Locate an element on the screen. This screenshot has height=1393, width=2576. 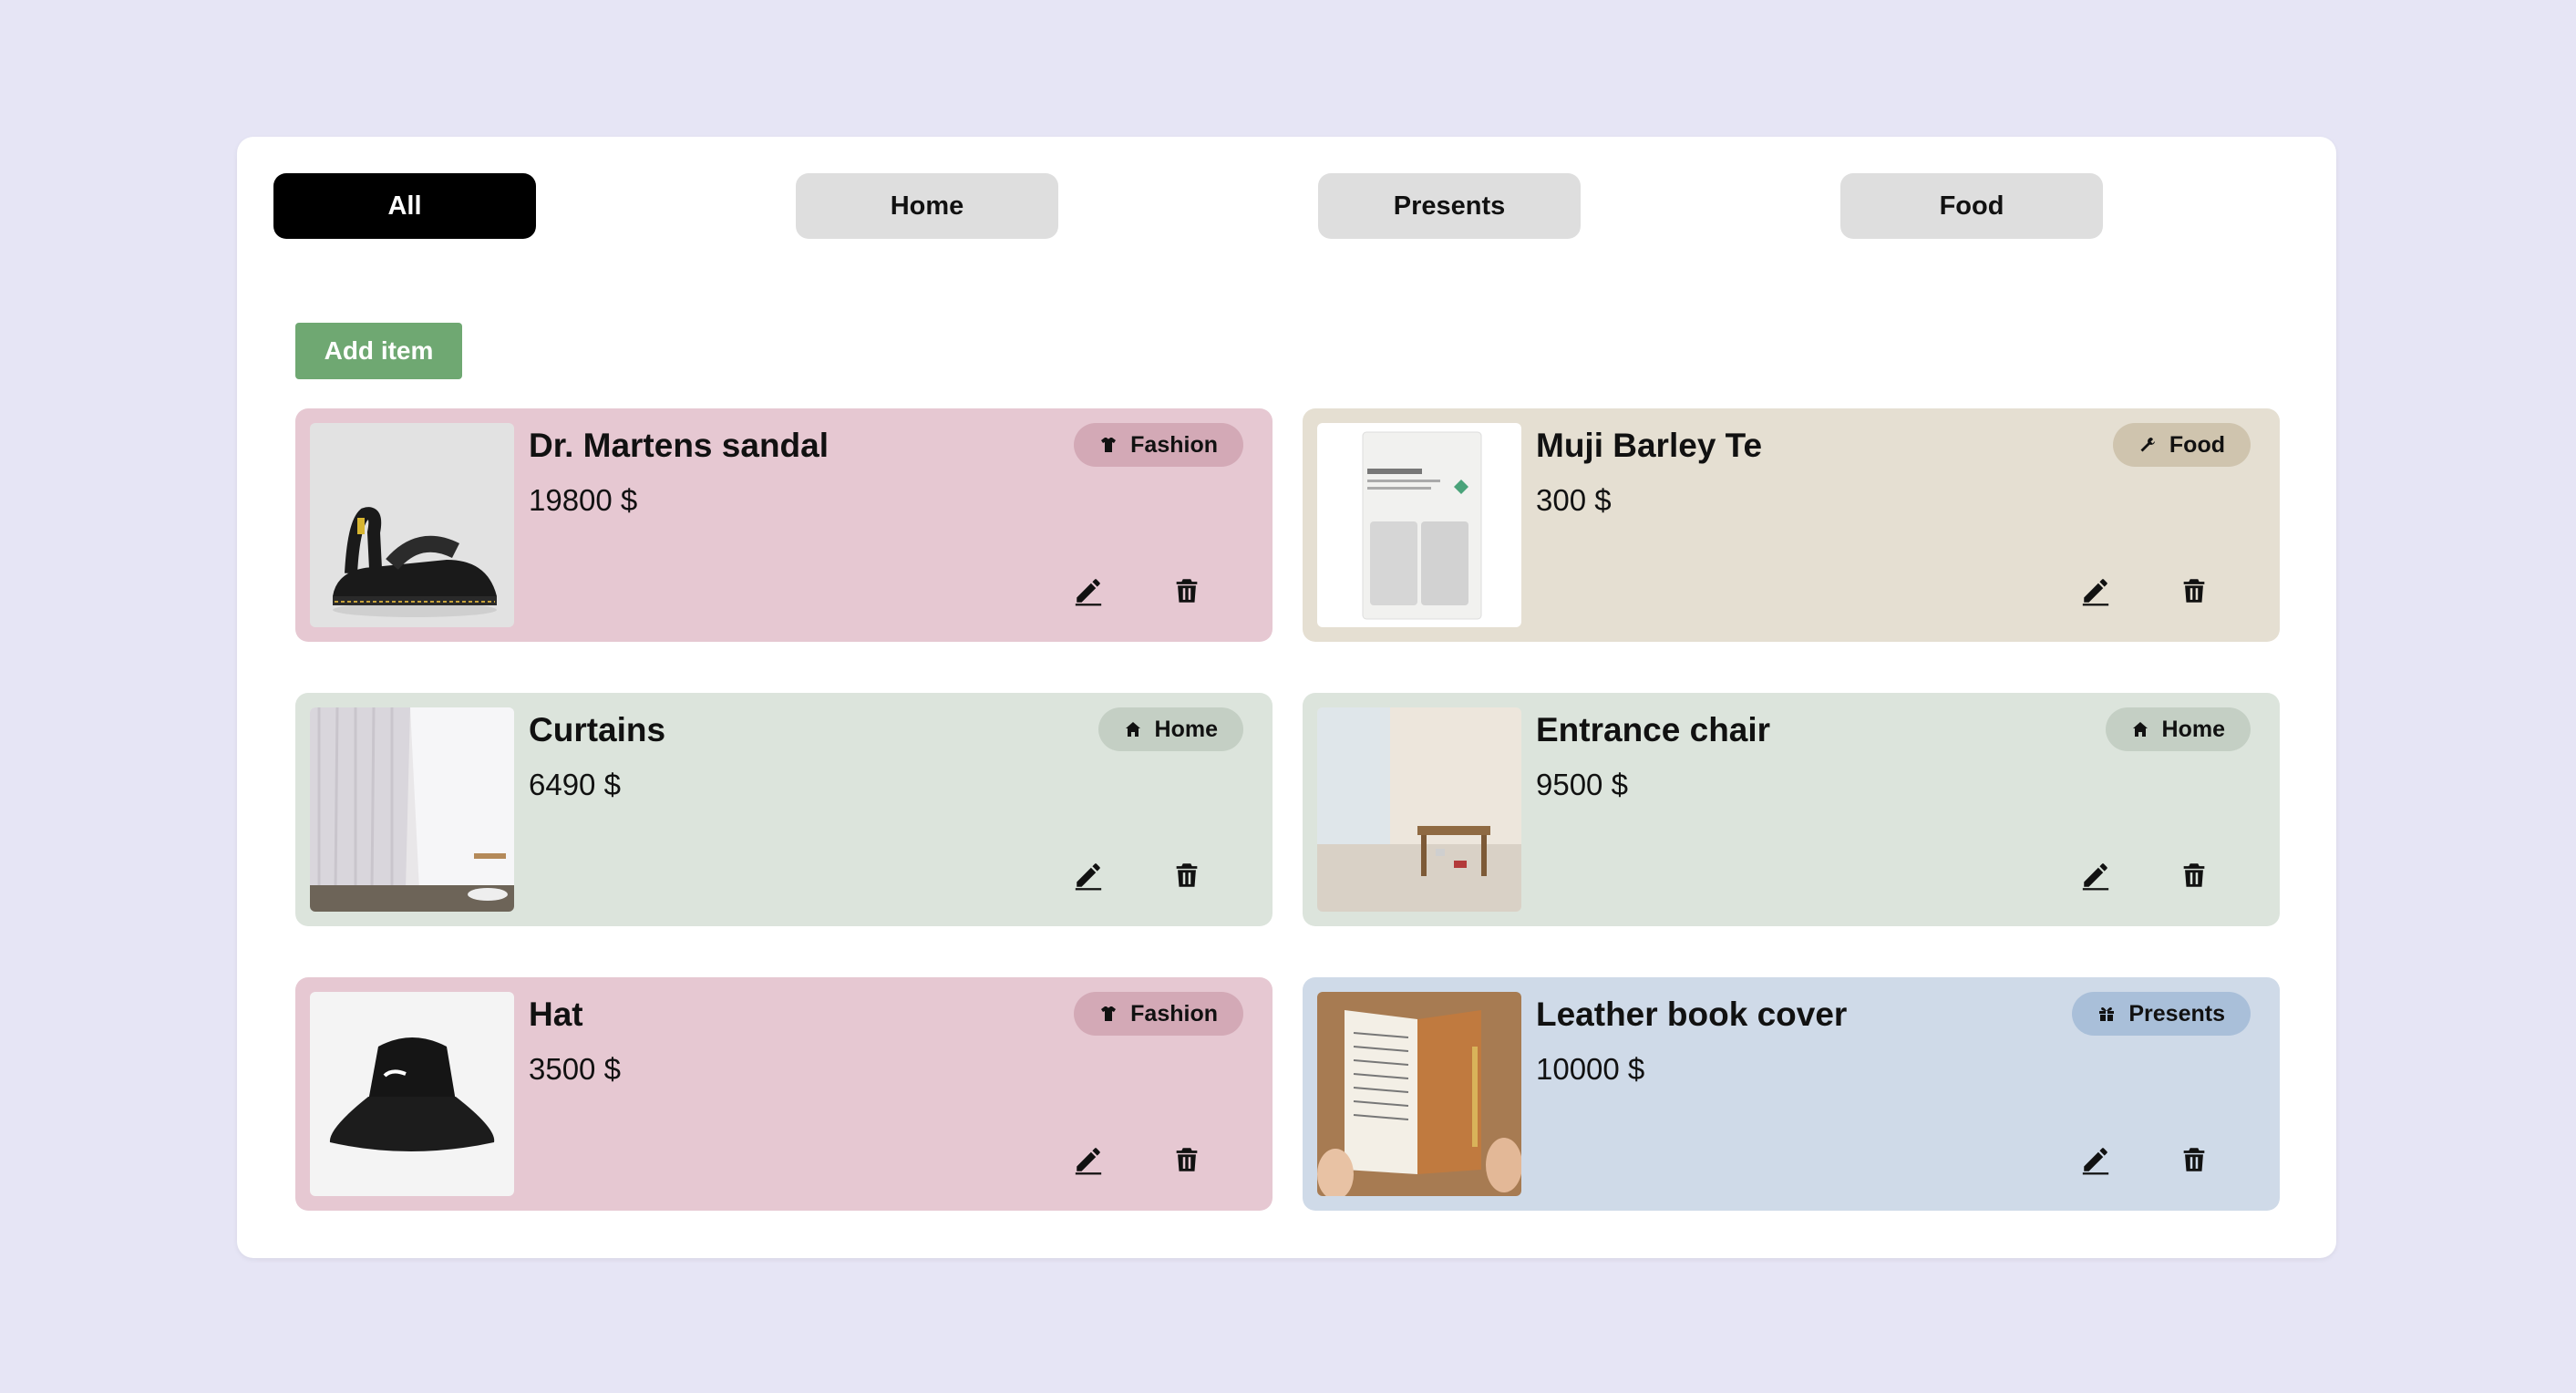
category-label: Presents is located at coordinates (2176, 1013).